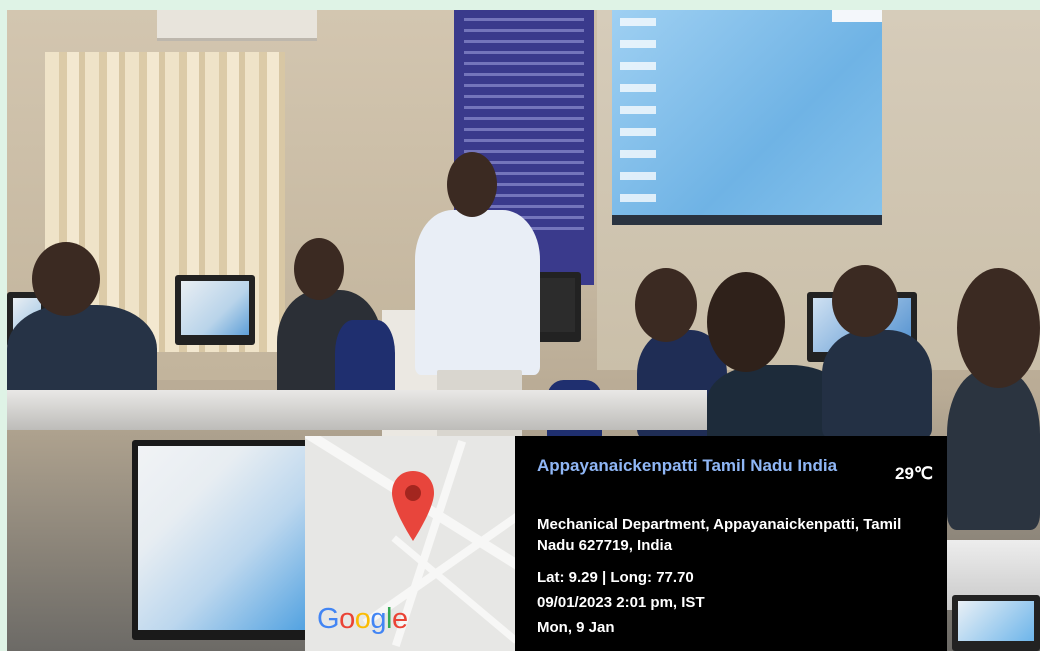  Describe the element at coordinates (477, 292) in the screenshot. I see `teacher` at that location.